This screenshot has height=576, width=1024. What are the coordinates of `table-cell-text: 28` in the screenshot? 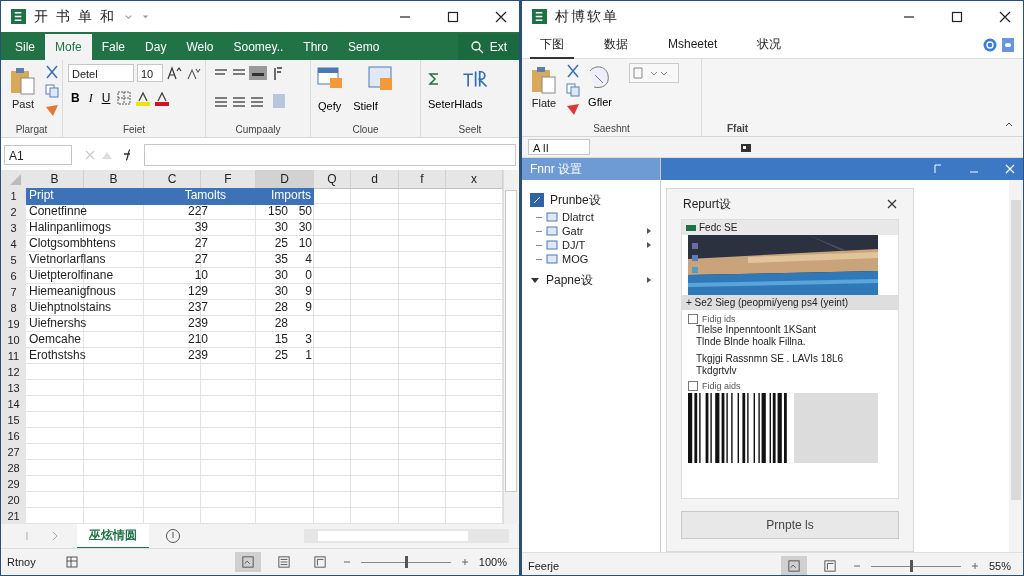 It's located at (281, 324).